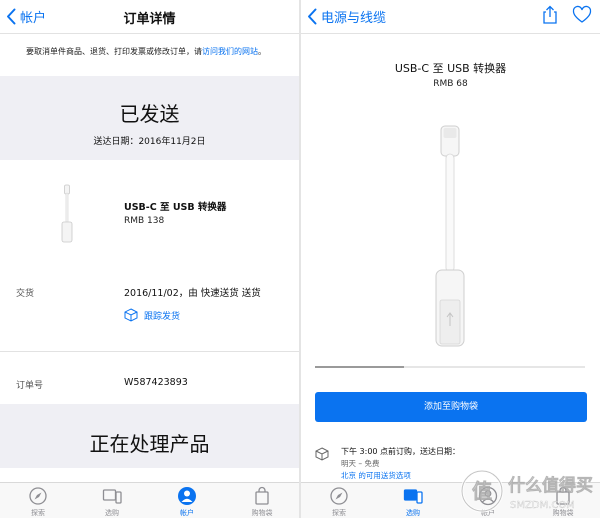 Image resolution: width=600 pixels, height=518 pixels. What do you see at coordinates (192, 293) in the screenshot?
I see `delivery-value: 2016/11/02，由 快速送货 送货` at bounding box center [192, 293].